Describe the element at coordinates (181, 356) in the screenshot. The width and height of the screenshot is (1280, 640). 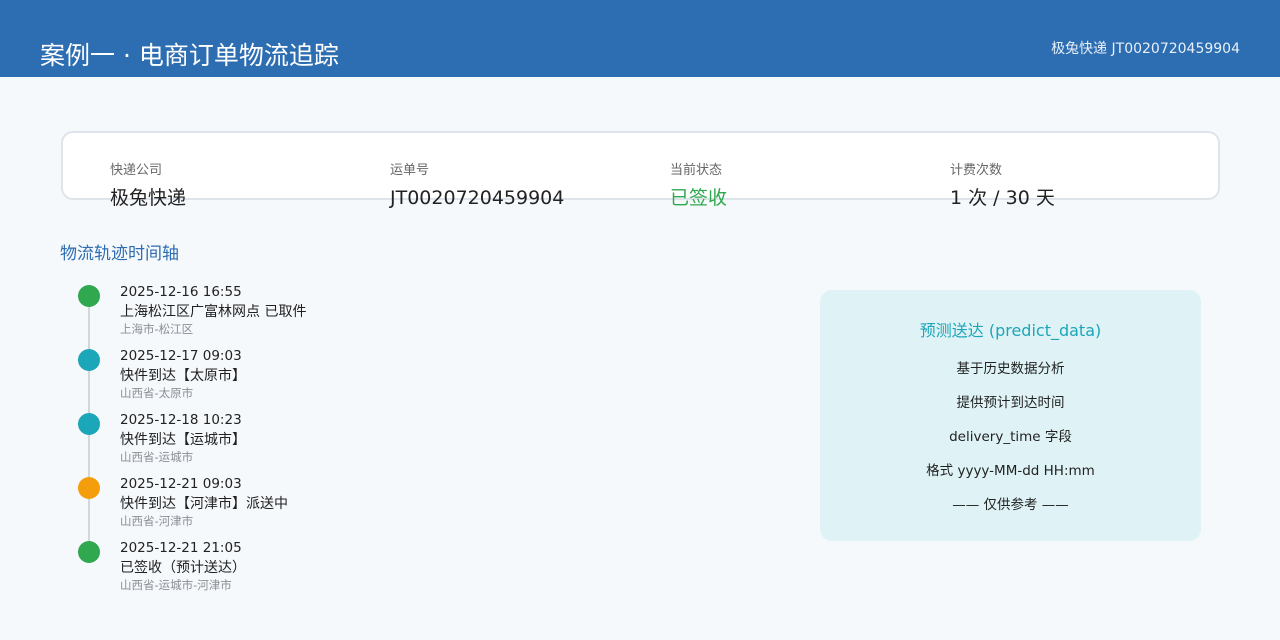
I see `event-time: 2025-12-17 09:03` at that location.